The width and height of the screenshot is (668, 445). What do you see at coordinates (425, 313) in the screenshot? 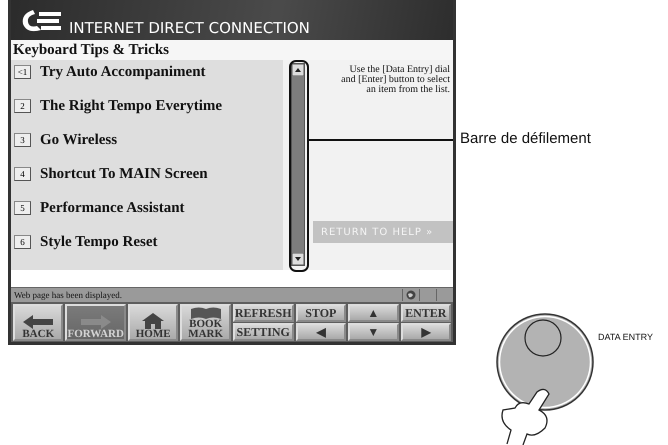
I see `toolbar-button: ENTER` at bounding box center [425, 313].